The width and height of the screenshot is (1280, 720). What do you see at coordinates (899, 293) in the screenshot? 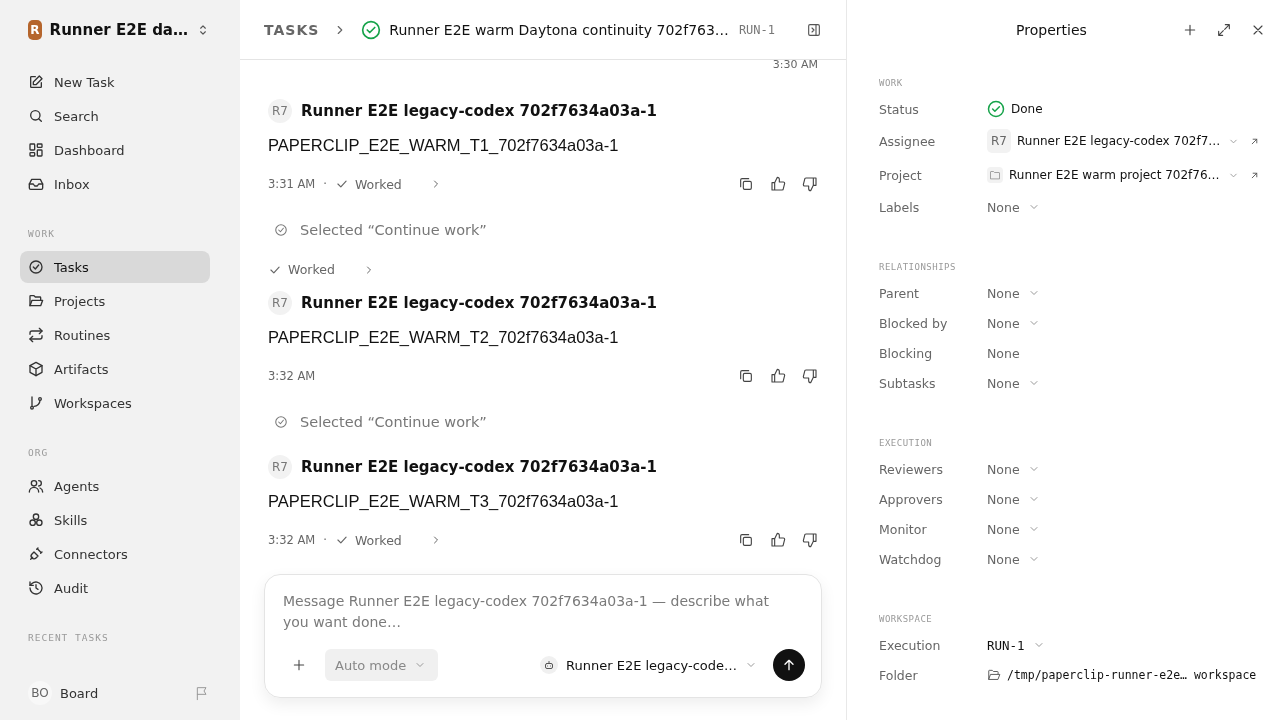
I see `property-label: Parent` at bounding box center [899, 293].